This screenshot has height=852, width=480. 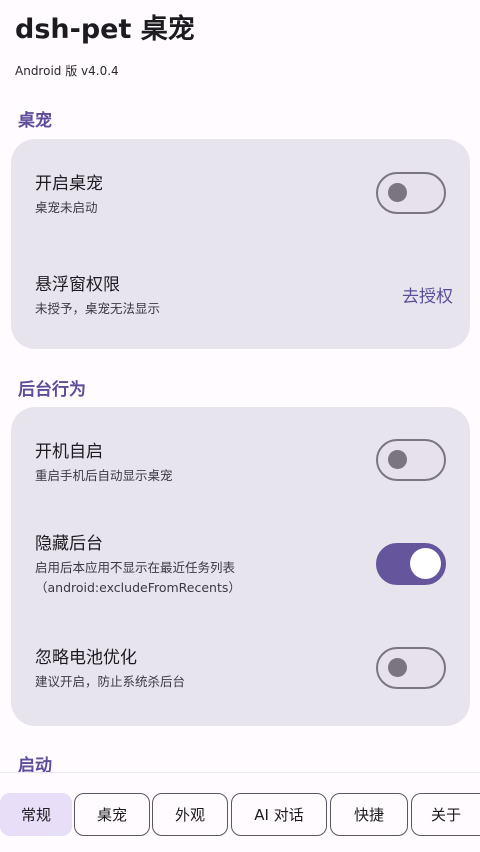 I want to click on setting-desc-line1: 启用后本应用不显示在最近任务列表, so click(x=135, y=567).